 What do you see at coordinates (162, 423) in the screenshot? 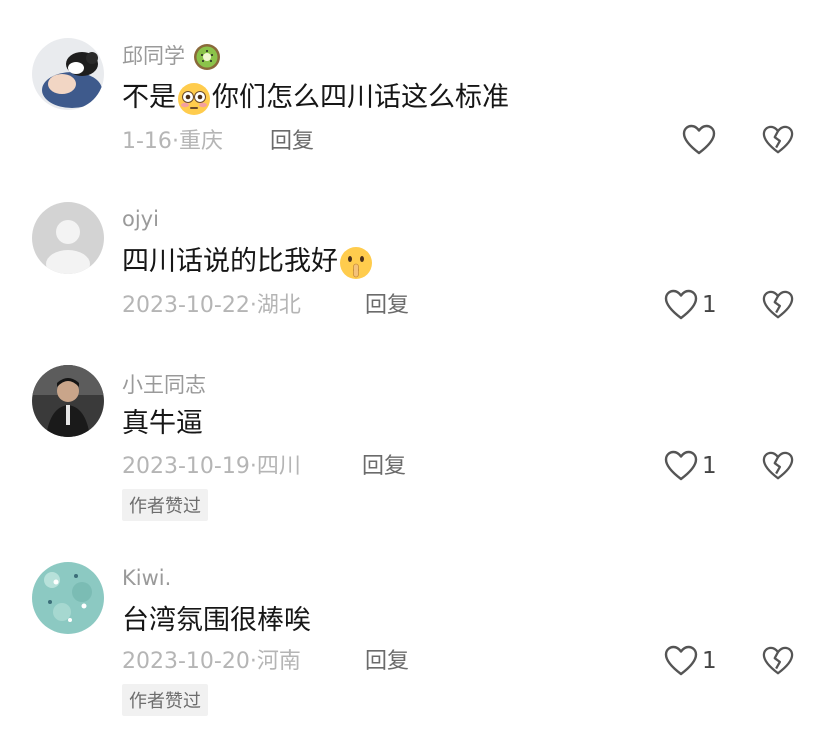
I see `comment-text: 真牛逼` at bounding box center [162, 423].